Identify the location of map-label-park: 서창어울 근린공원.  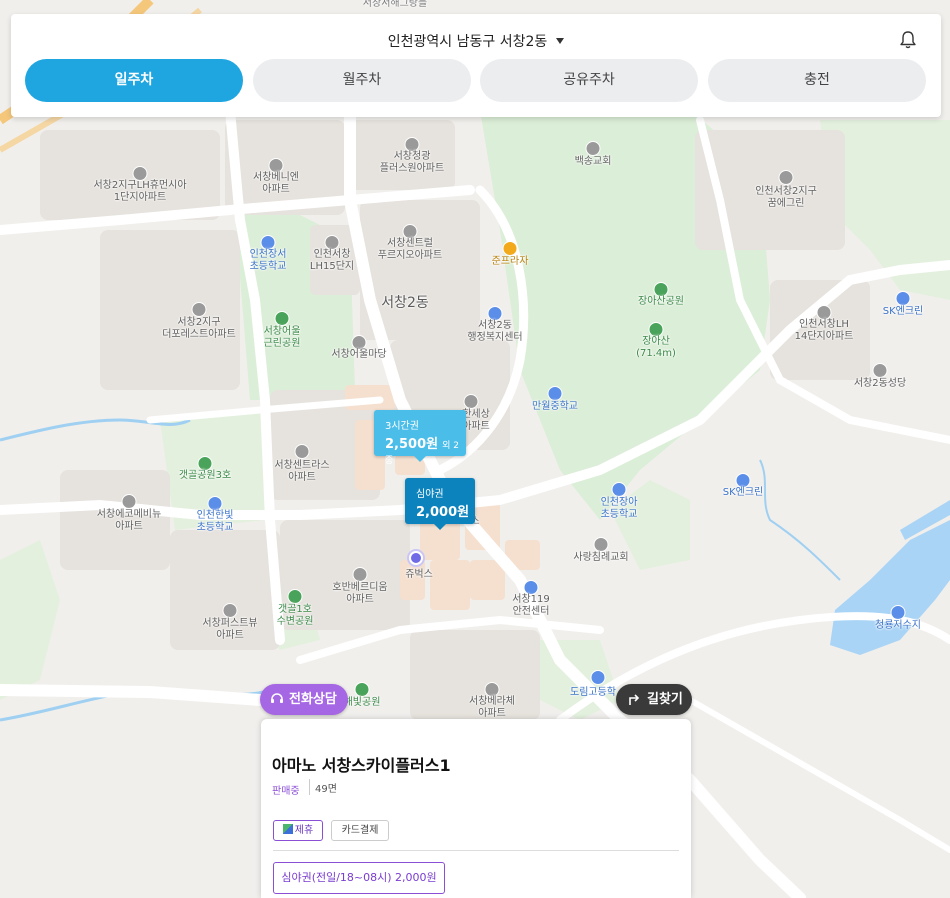
(282, 338).